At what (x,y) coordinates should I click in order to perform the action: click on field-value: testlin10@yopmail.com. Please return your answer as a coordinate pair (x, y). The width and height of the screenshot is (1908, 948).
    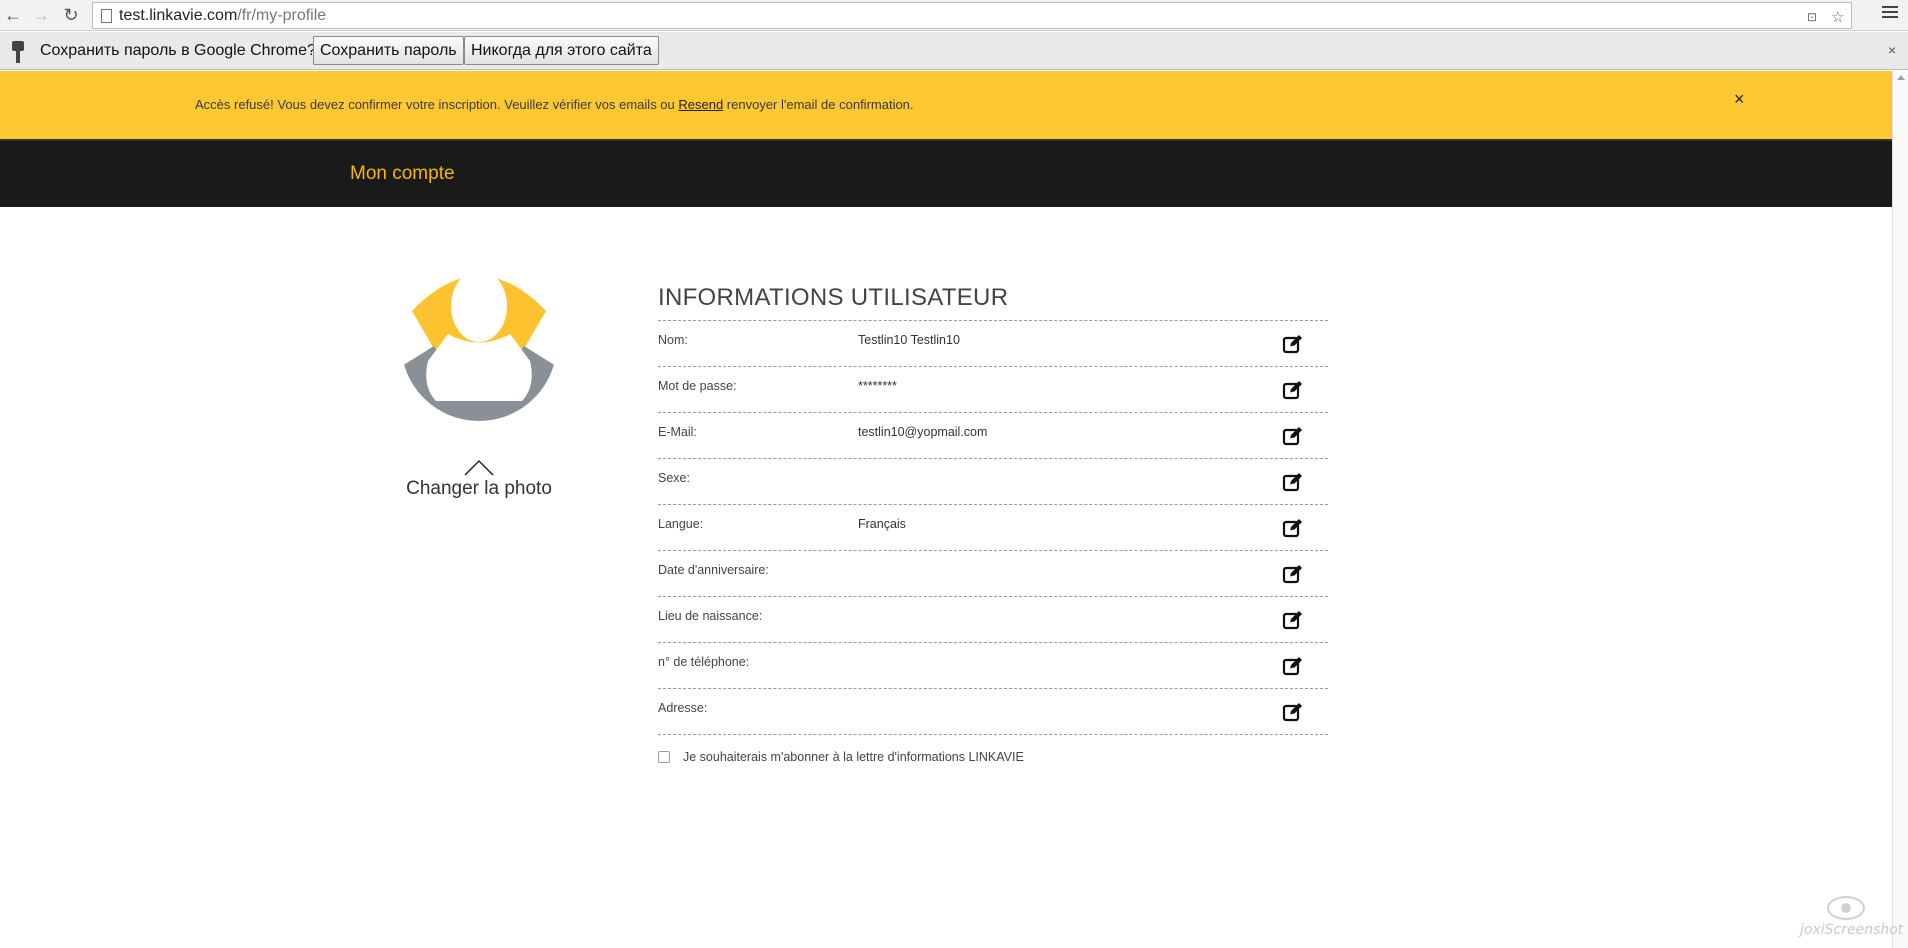
    Looking at the image, I should click on (923, 432).